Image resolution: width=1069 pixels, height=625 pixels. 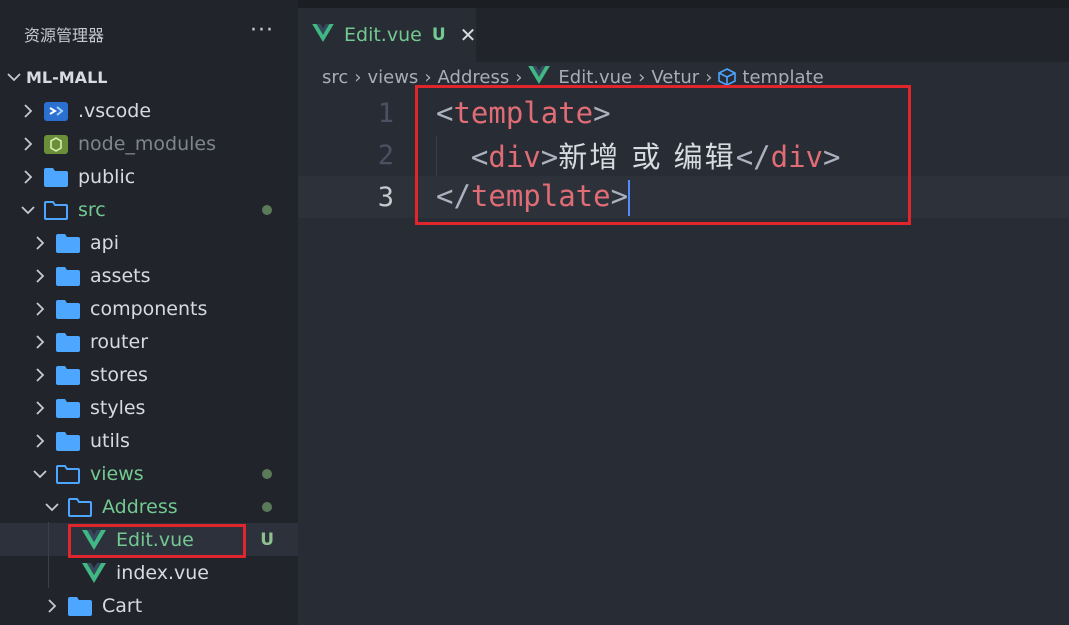 I want to click on tree-item-label: public, so click(x=107, y=176).